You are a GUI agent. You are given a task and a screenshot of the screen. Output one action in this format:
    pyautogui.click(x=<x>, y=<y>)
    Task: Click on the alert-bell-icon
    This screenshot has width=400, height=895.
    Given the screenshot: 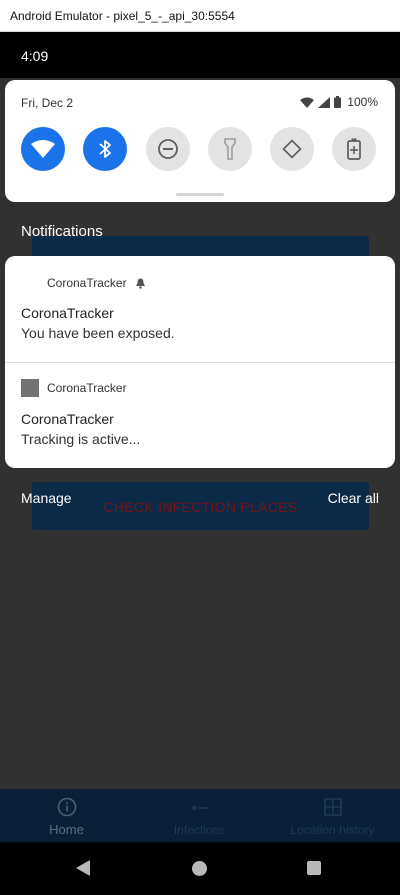 What is the action you would take?
    pyautogui.click(x=140, y=283)
    